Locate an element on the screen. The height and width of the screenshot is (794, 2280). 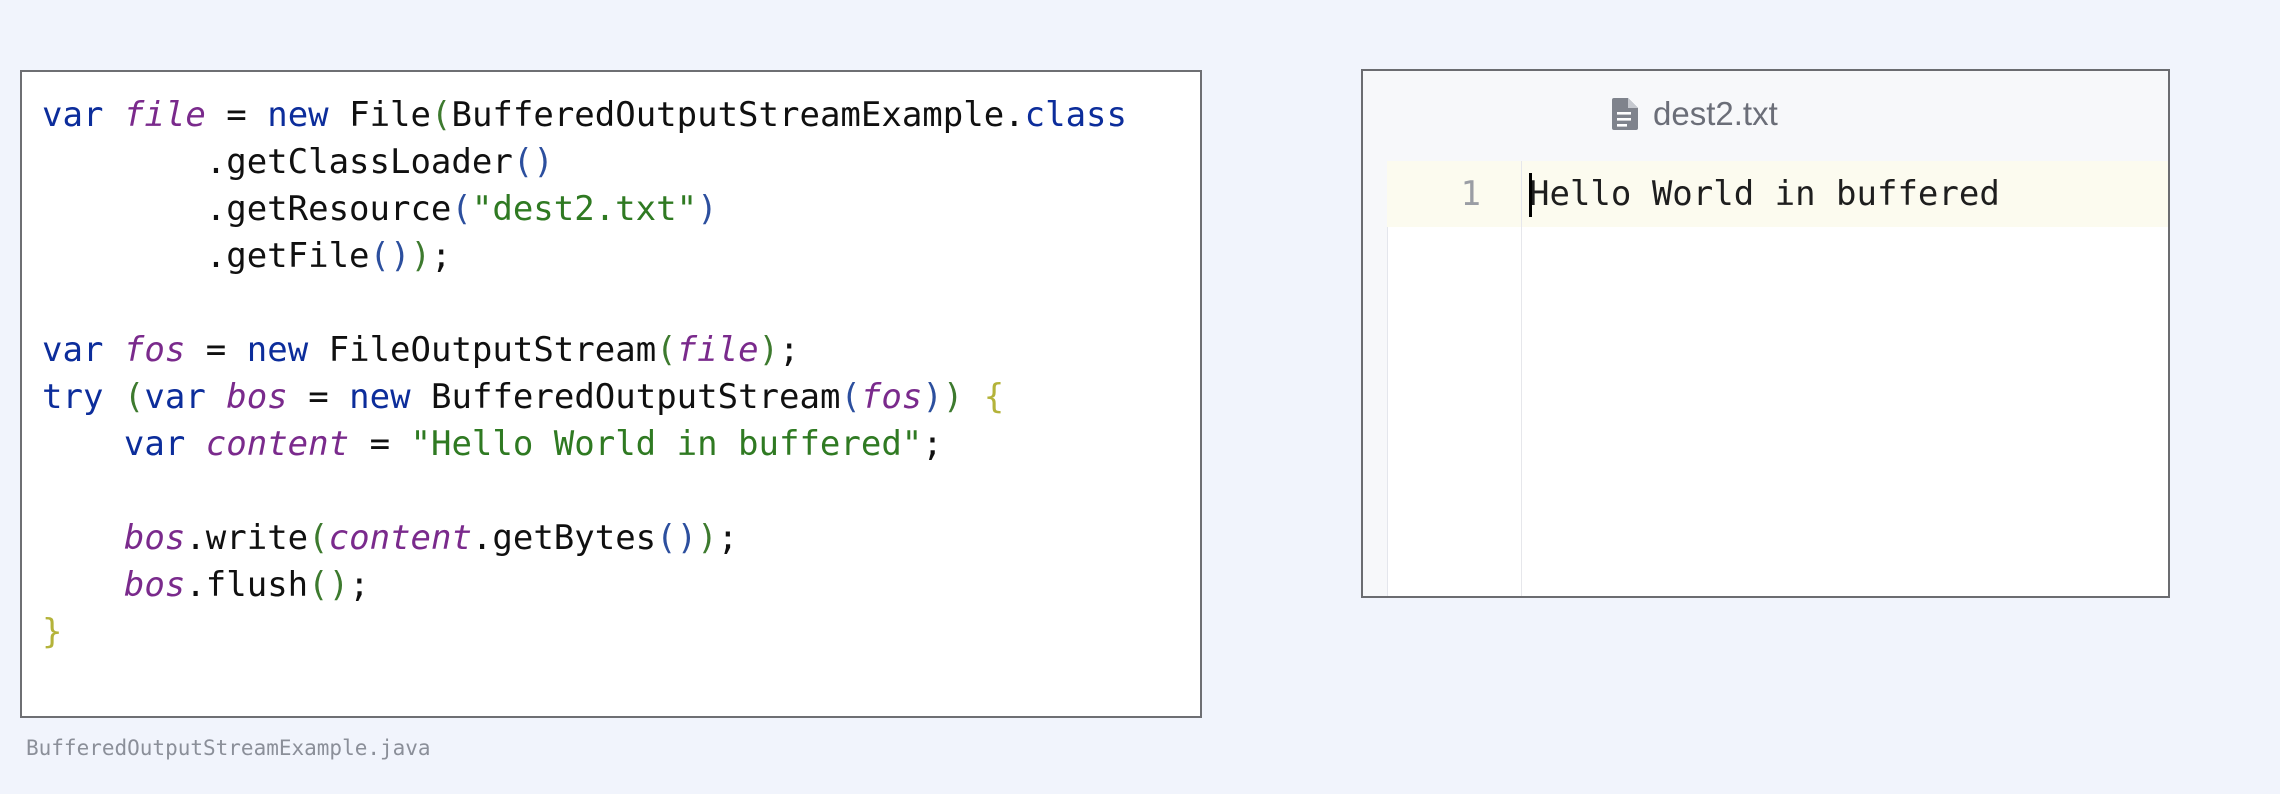
code-token: .write is located at coordinates (247, 538).